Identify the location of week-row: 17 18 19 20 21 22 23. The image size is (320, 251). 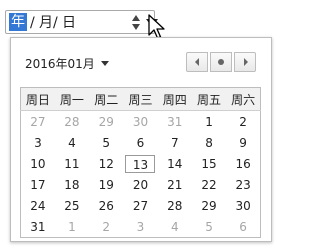
(141, 184).